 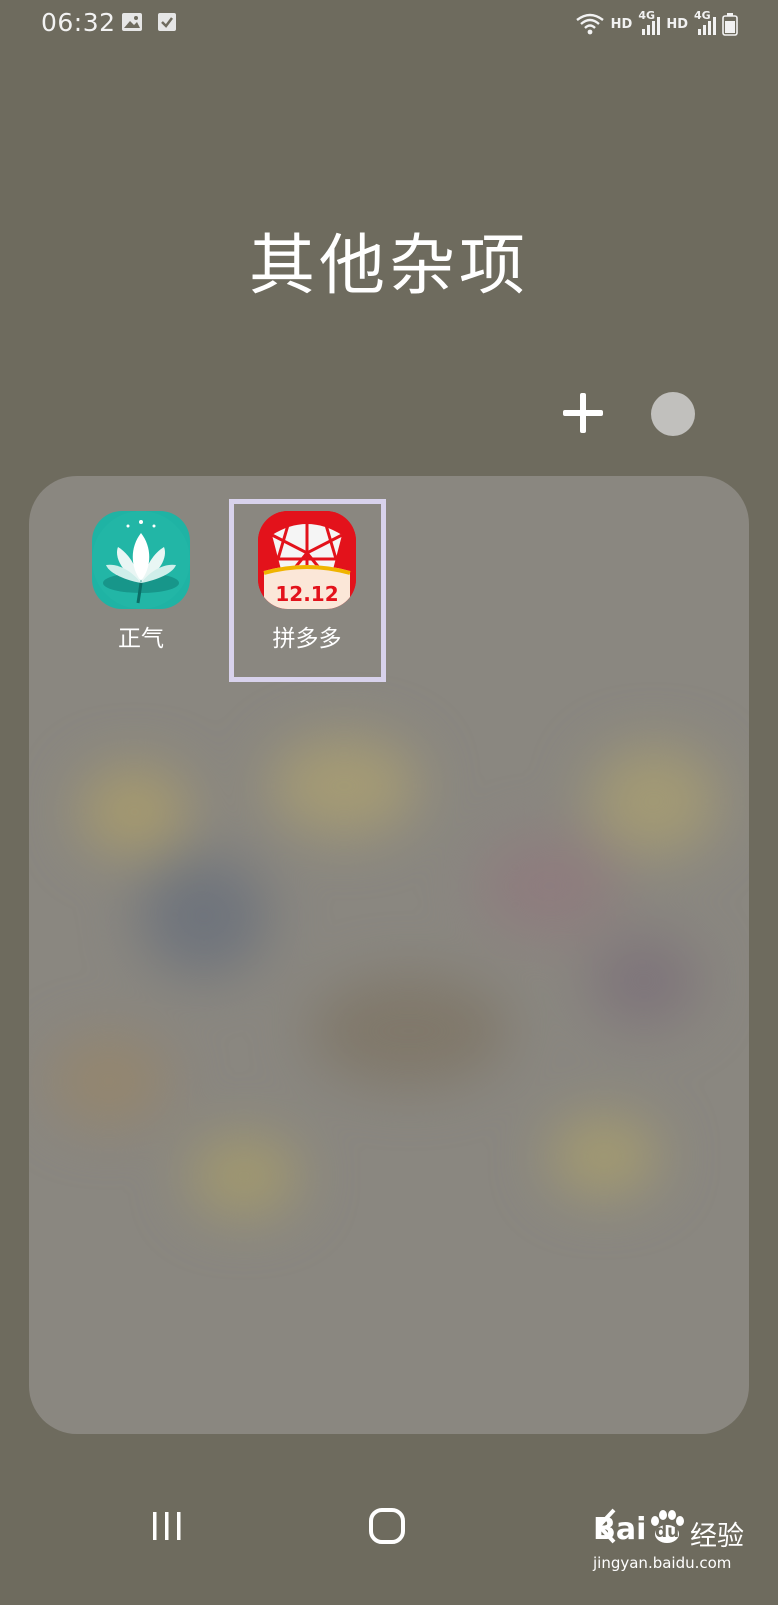 What do you see at coordinates (307, 639) in the screenshot?
I see `app-label: 拼多多` at bounding box center [307, 639].